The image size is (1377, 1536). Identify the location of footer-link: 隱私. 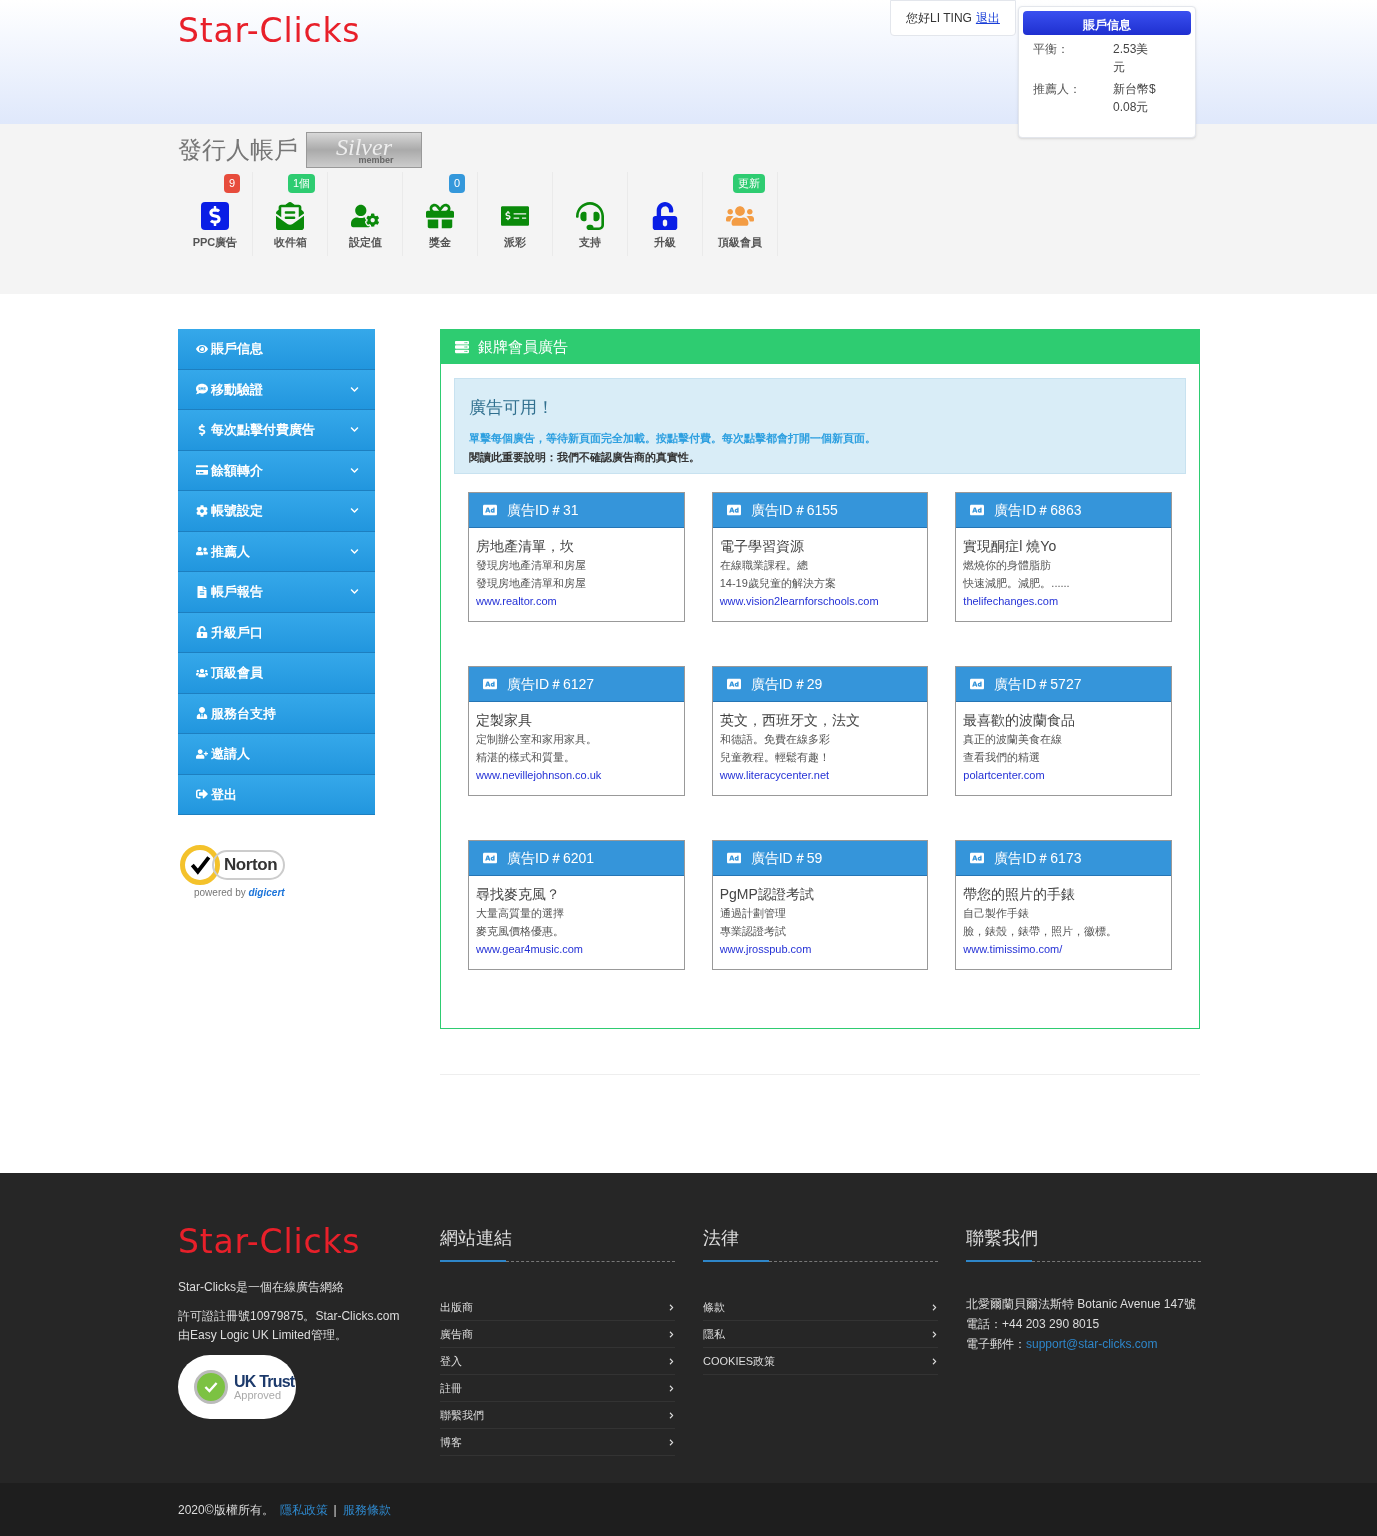
(820, 1334).